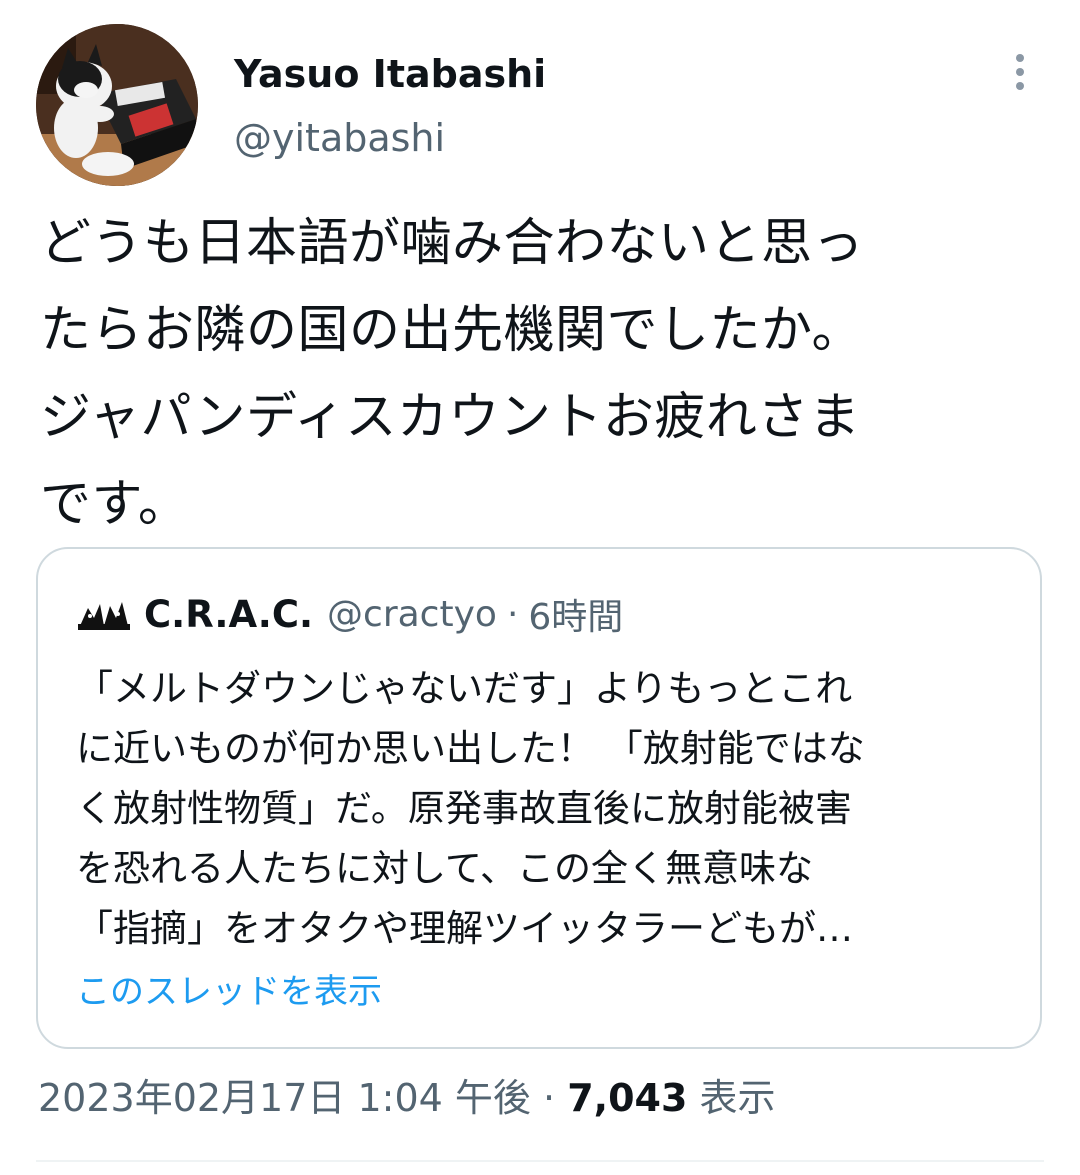 The width and height of the screenshot is (1080, 1175). Describe the element at coordinates (228, 614) in the screenshot. I see `quote-author-name: C.R.A.C.` at that location.